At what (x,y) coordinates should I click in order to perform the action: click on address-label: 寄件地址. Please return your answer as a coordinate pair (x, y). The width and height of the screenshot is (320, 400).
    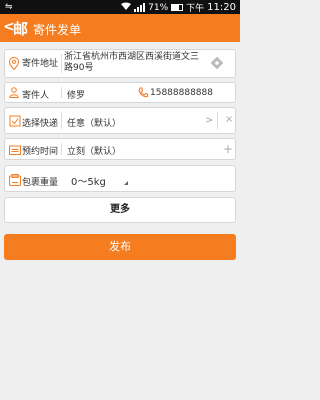
    Looking at the image, I should click on (40, 64).